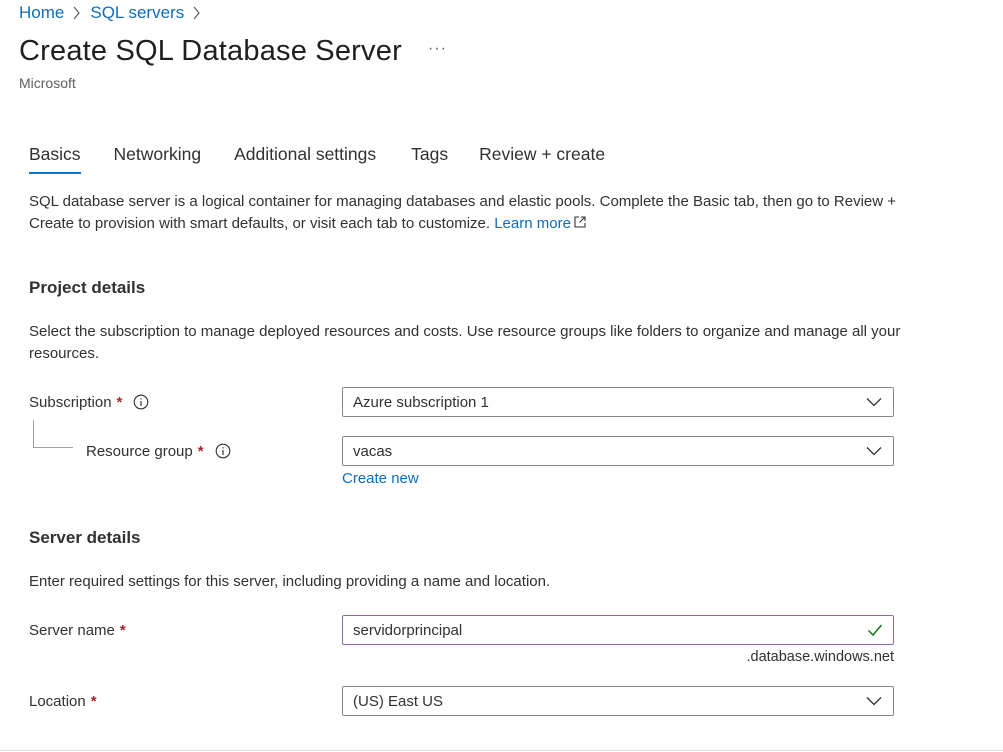 The height and width of the screenshot is (752, 1003). What do you see at coordinates (53, 434) in the screenshot?
I see `tree-connector` at bounding box center [53, 434].